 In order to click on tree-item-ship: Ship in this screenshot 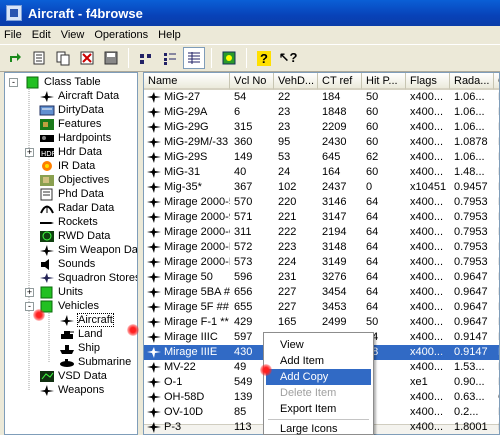, I will do `click(79, 348)`.